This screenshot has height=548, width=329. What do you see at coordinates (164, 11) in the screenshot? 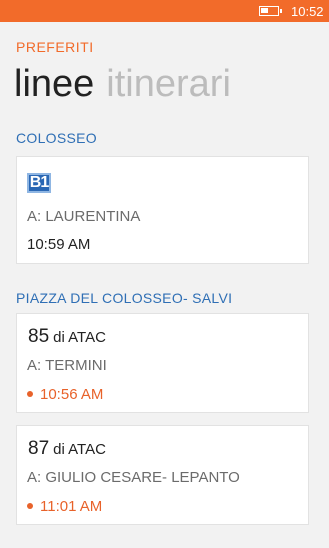
I see `status-bar: 10:52` at bounding box center [164, 11].